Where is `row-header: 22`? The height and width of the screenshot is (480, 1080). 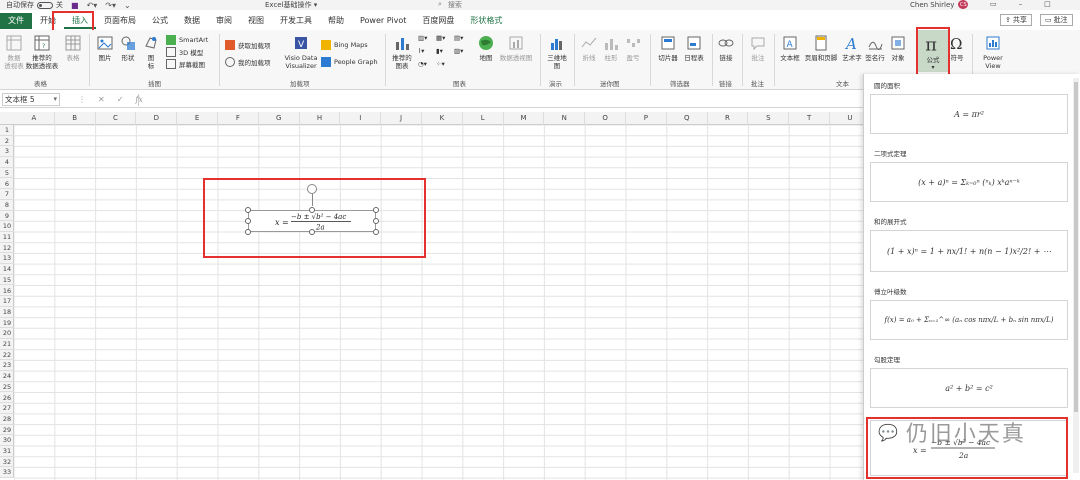 row-header: 22 is located at coordinates (7, 355).